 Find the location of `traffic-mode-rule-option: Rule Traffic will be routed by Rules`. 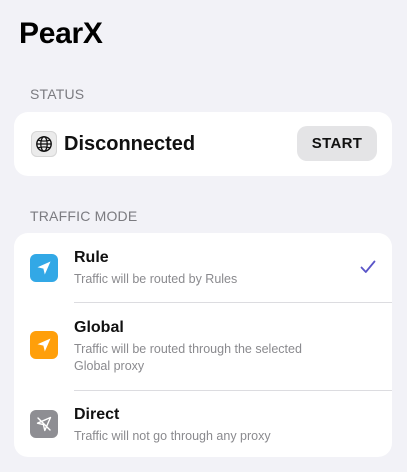

traffic-mode-rule-option: Rule Traffic will be routed by Rules is located at coordinates (203, 267).